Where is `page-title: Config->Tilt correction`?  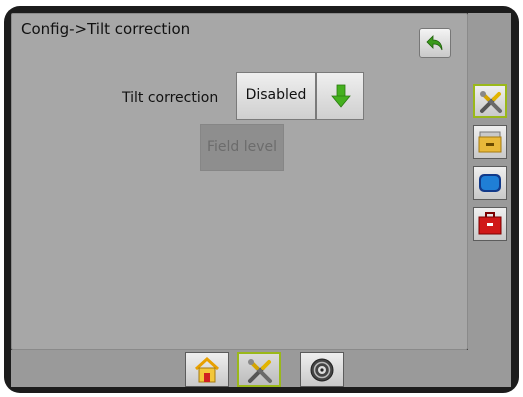 page-title: Config->Tilt correction is located at coordinates (106, 29).